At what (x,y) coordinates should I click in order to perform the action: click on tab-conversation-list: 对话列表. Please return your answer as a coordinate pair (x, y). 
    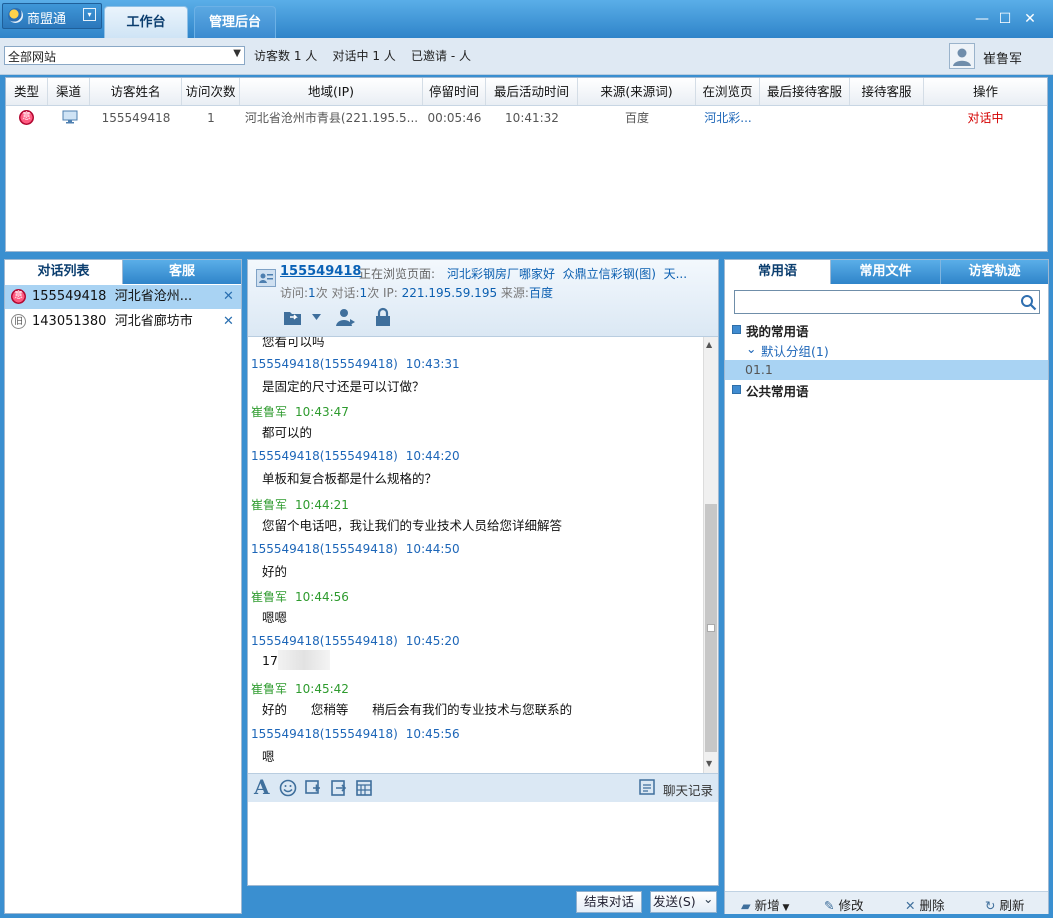
    Looking at the image, I should click on (64, 272).